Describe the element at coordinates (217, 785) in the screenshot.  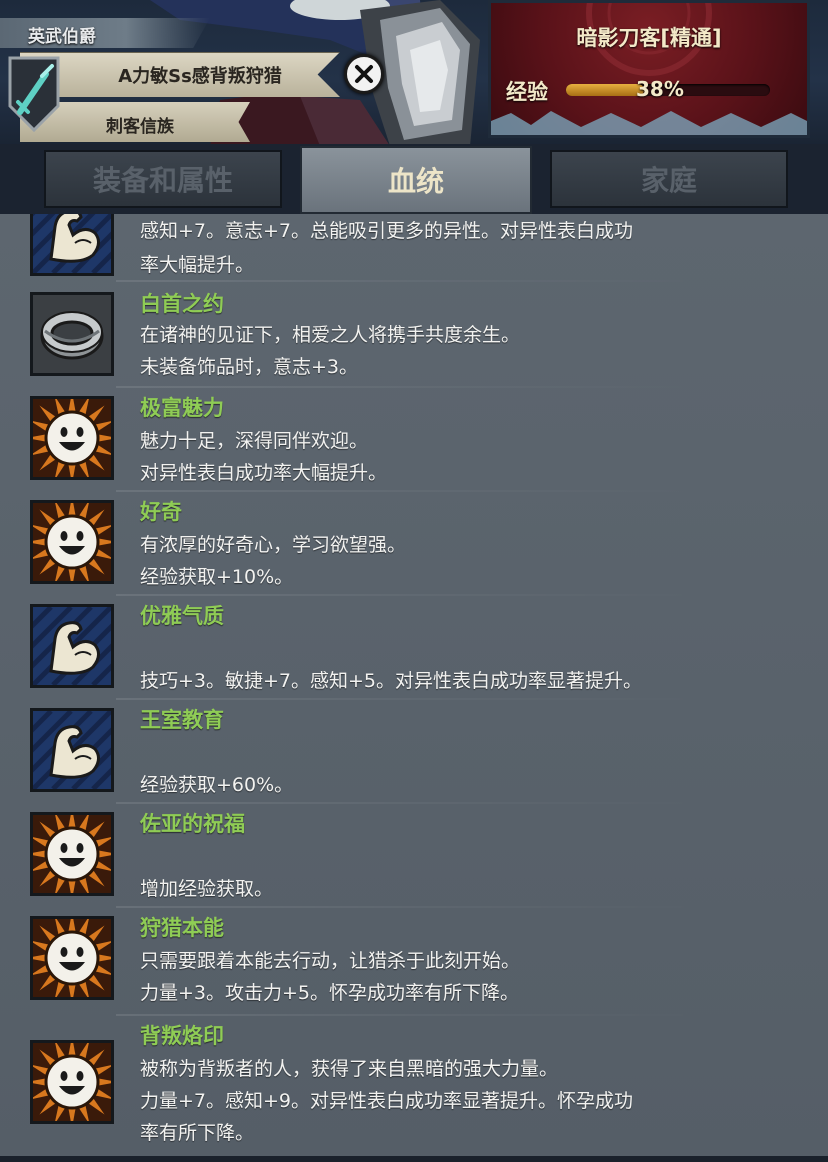
I see `trait-description: 经验获取+60%。` at that location.